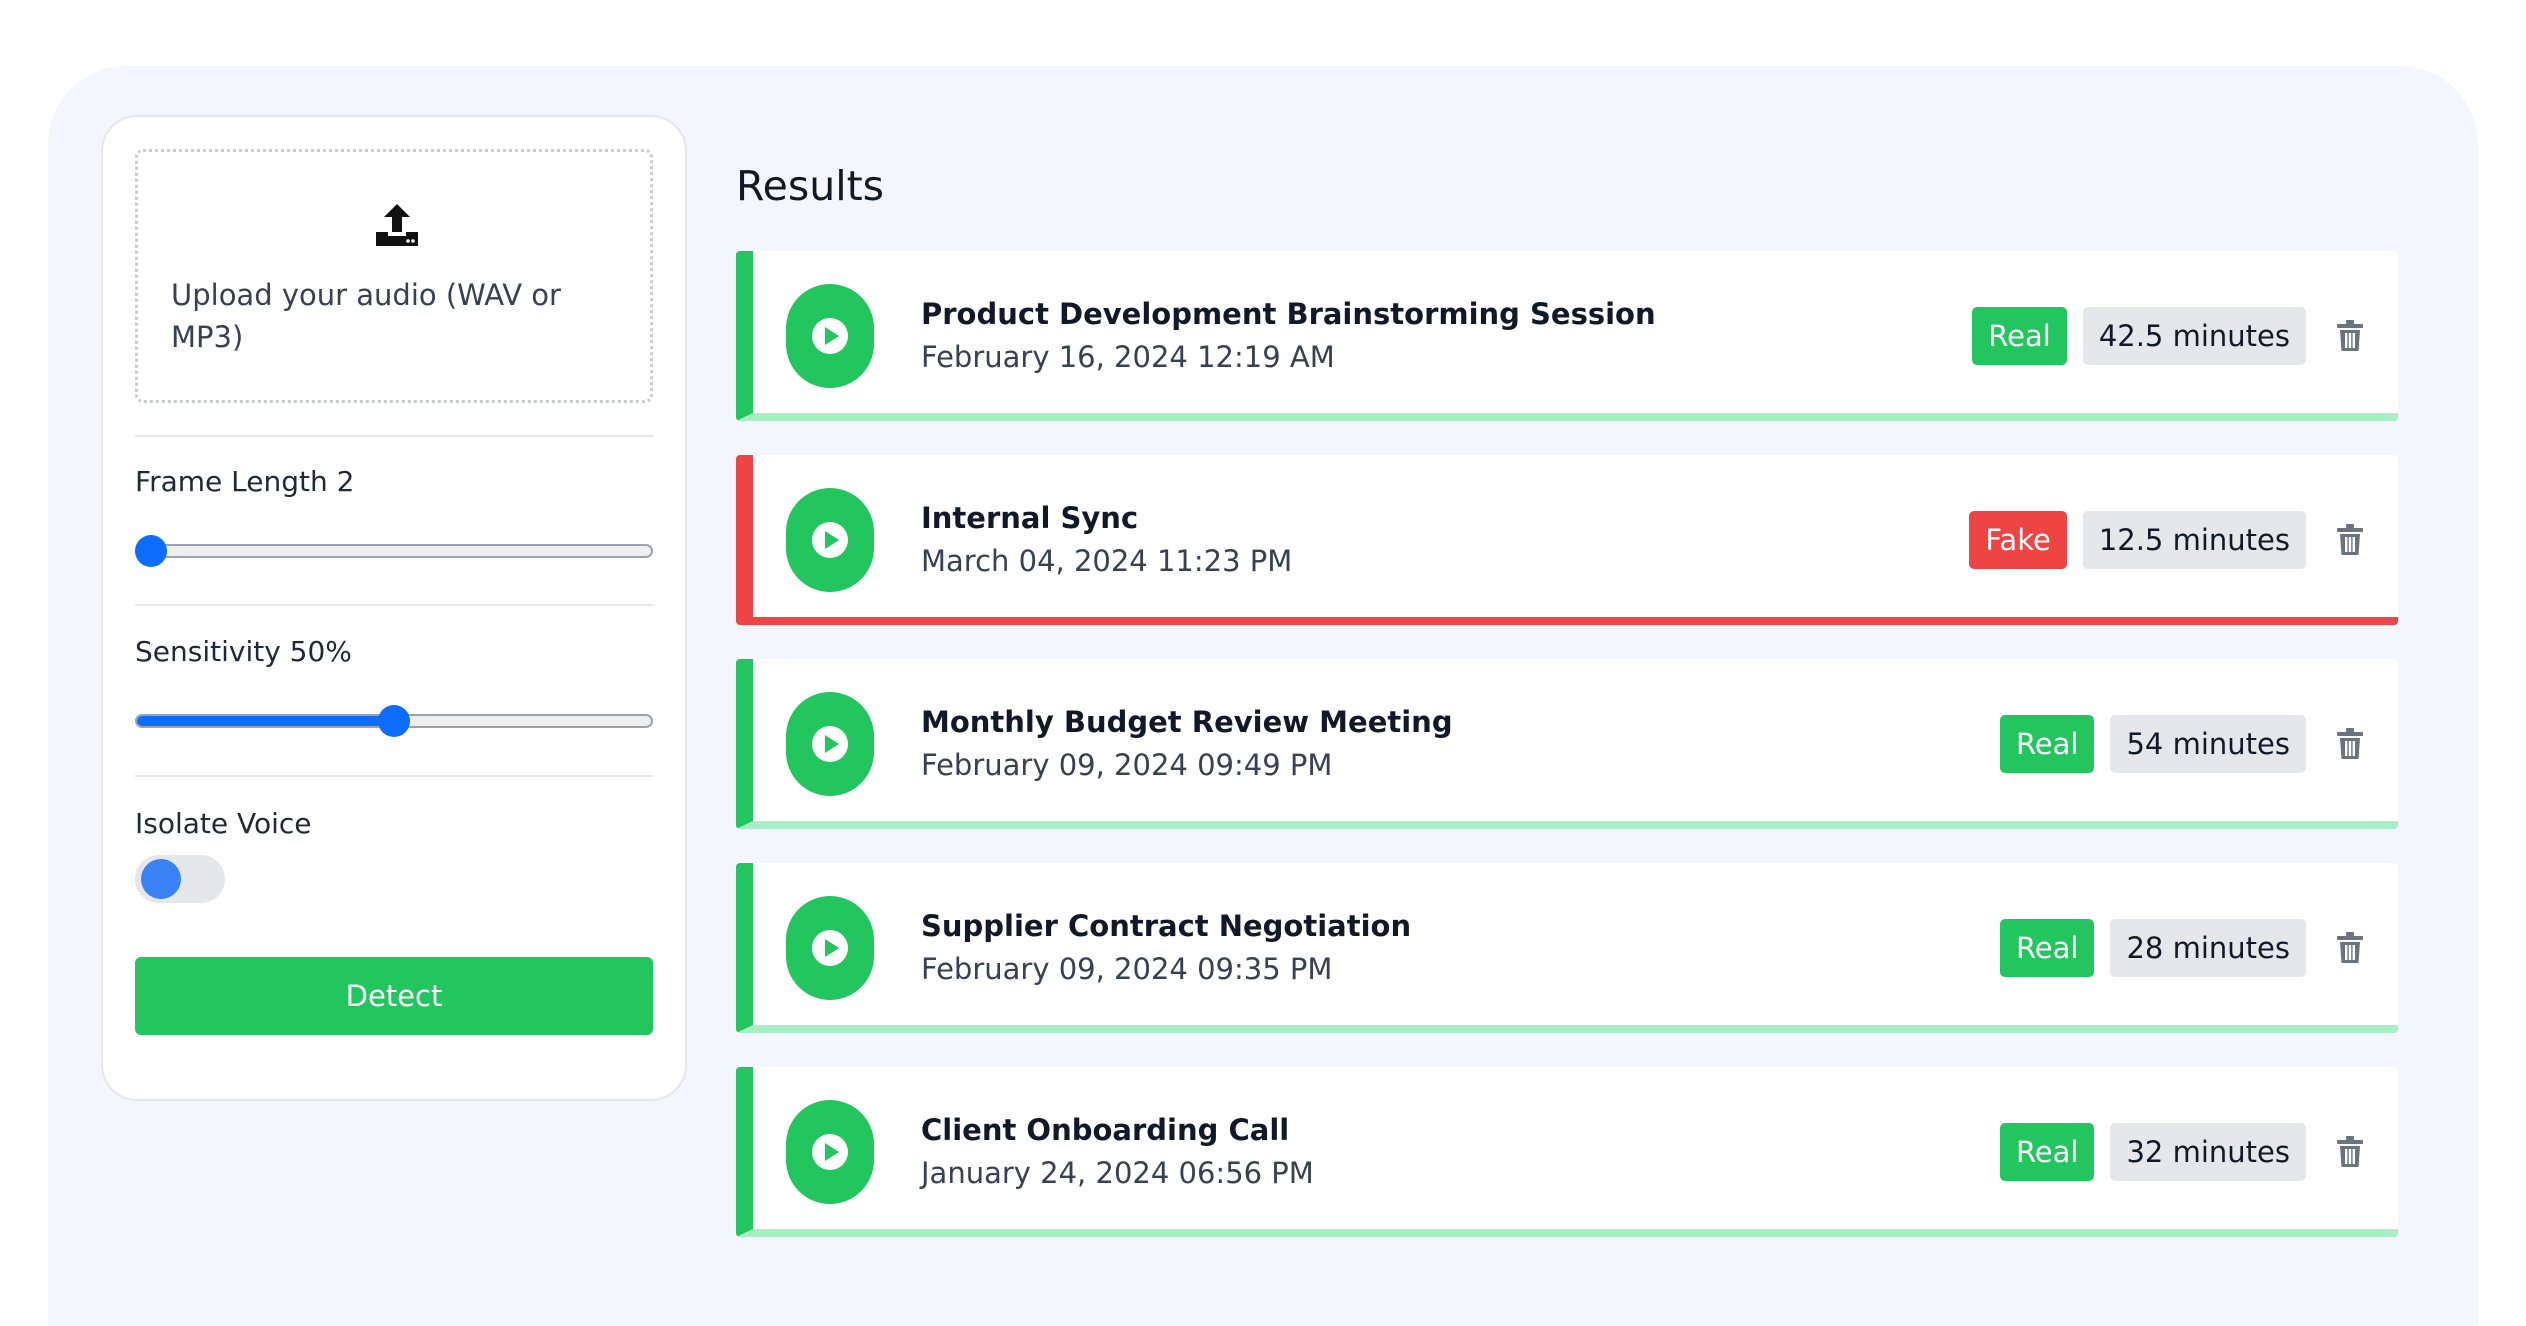 This screenshot has width=2526, height=1326. What do you see at coordinates (2208, 948) in the screenshot?
I see `duration-badge: 28 minutes` at bounding box center [2208, 948].